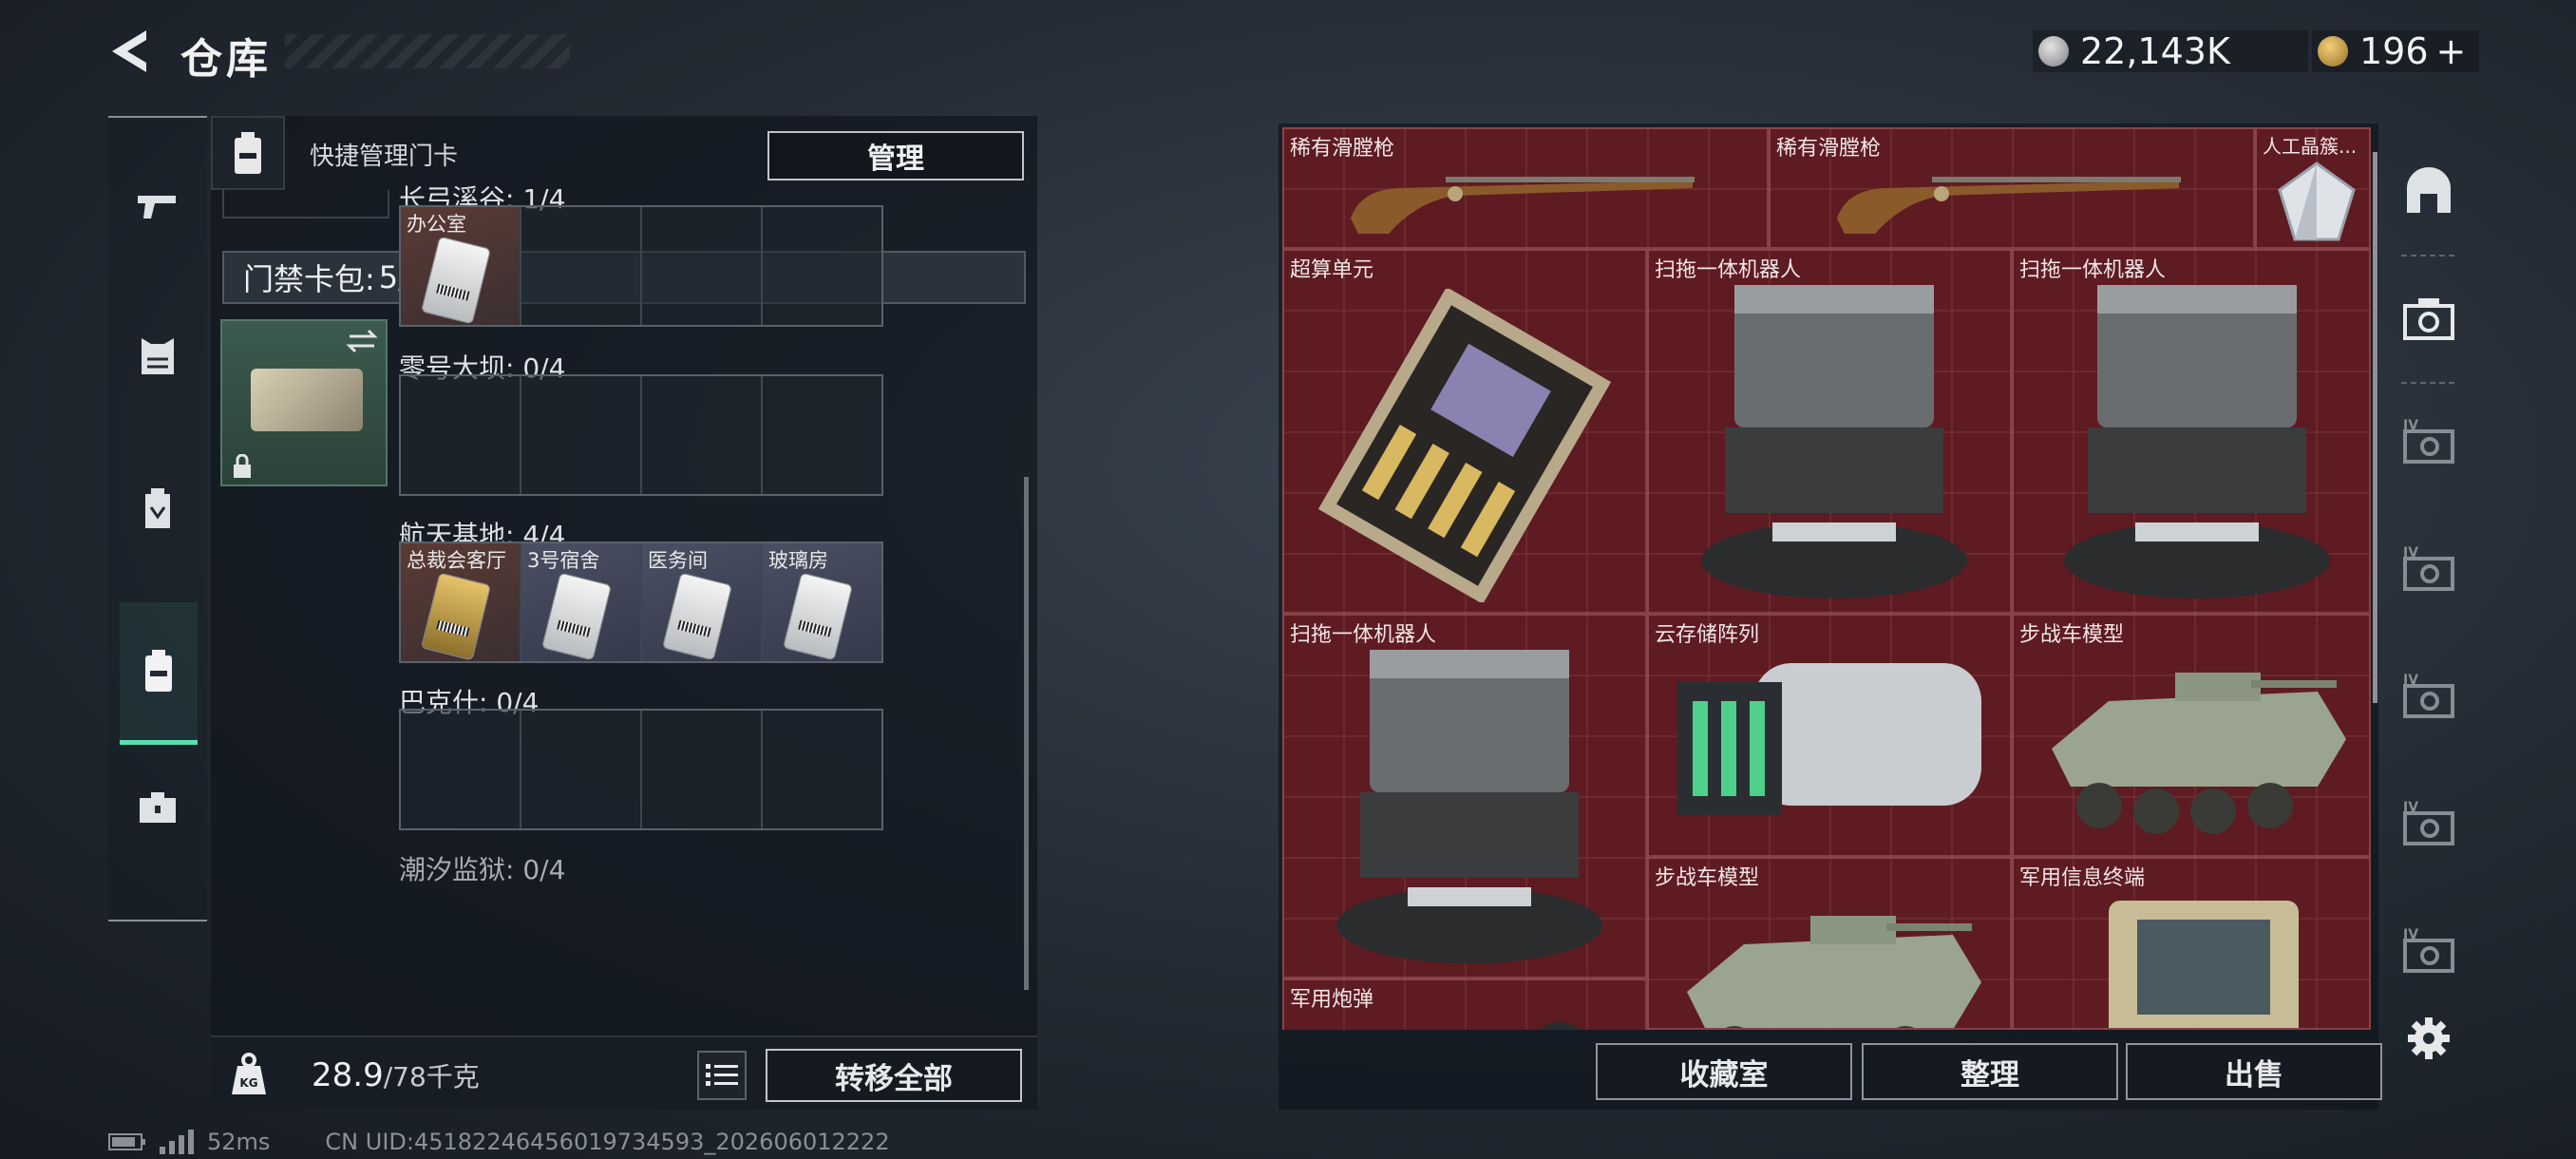  I want to click on list-icon, so click(722, 1075).